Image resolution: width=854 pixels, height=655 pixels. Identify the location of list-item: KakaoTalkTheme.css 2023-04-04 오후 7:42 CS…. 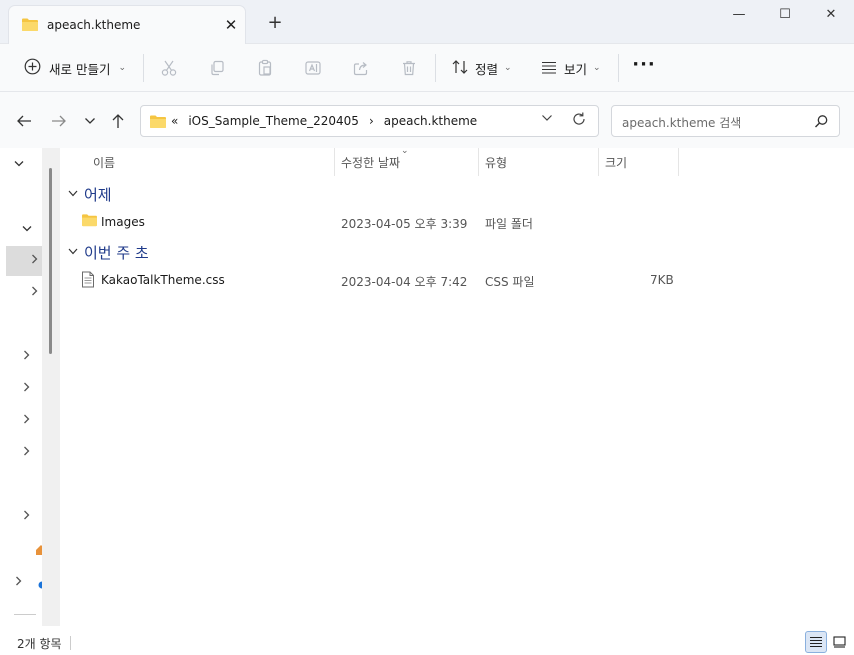
(457, 280).